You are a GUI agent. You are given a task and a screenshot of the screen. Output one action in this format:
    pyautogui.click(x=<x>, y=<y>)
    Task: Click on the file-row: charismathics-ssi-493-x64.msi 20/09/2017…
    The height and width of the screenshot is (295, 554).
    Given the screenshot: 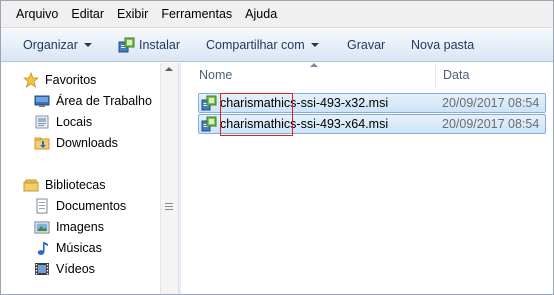 What is the action you would take?
    pyautogui.click(x=372, y=124)
    